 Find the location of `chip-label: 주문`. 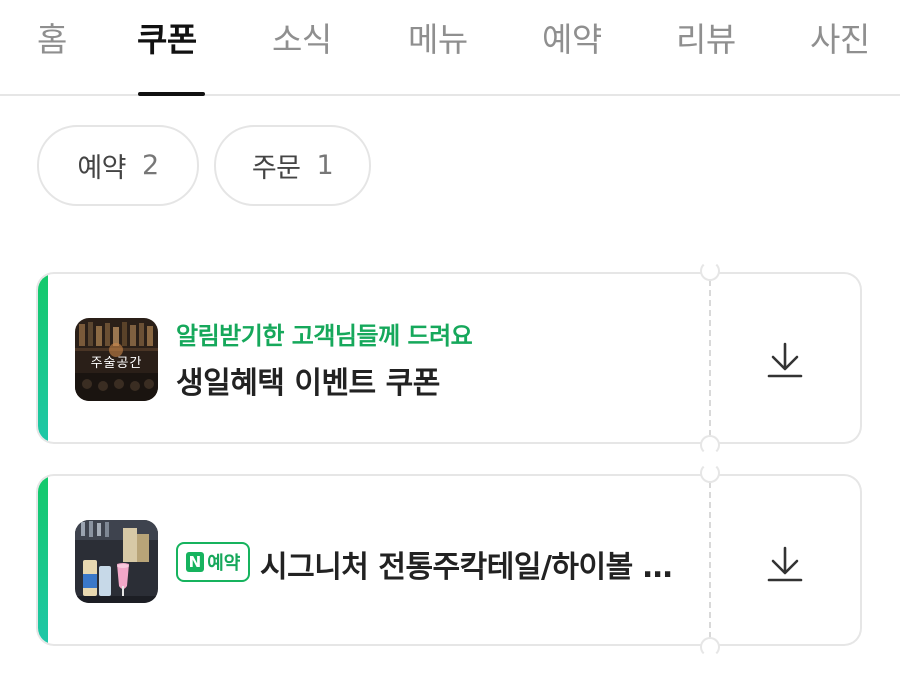

chip-label: 주문 is located at coordinates (276, 168).